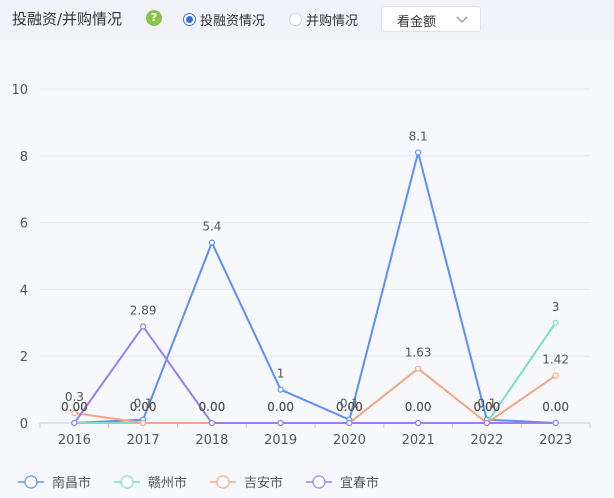  Describe the element at coordinates (24, 157) in the screenshot. I see `y-tick-label: 8` at that location.